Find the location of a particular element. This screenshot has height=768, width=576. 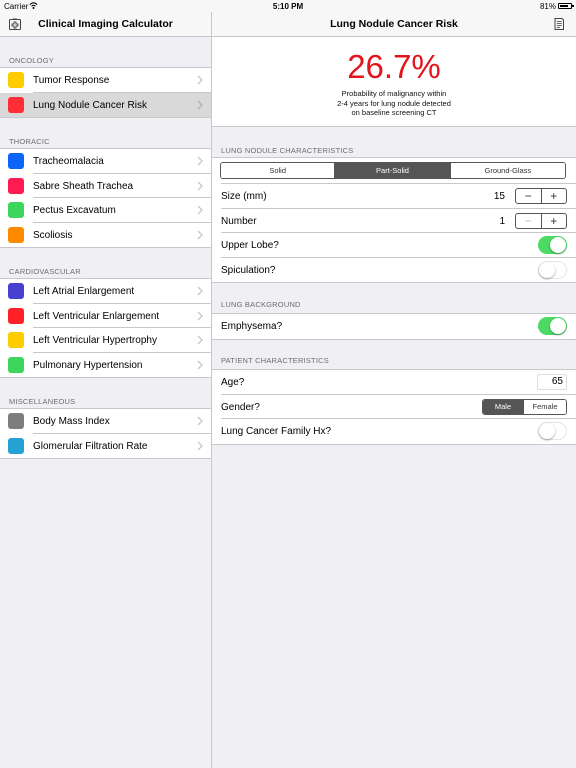

sidebar-item-left-atrial-enlargement: Left Atrial Enlargement is located at coordinates (105, 291).